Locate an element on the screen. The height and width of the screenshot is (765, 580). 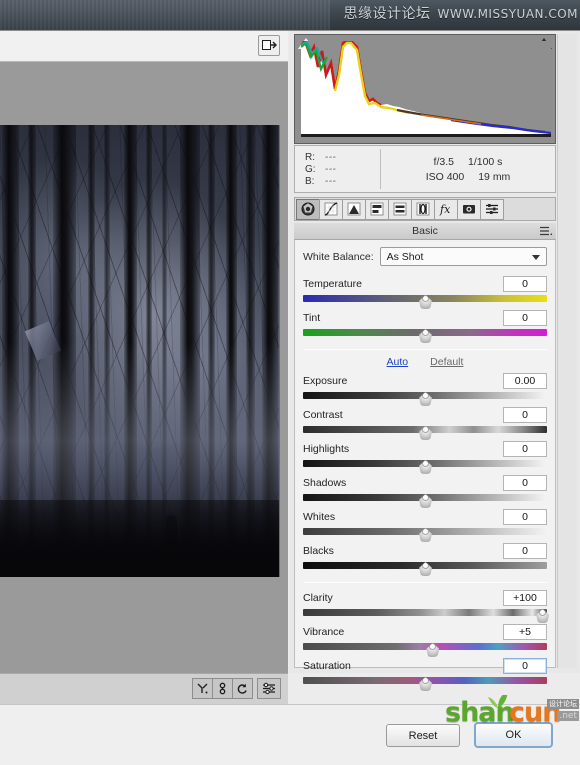
slider-thumb-saturation is located at coordinates (425, 682).